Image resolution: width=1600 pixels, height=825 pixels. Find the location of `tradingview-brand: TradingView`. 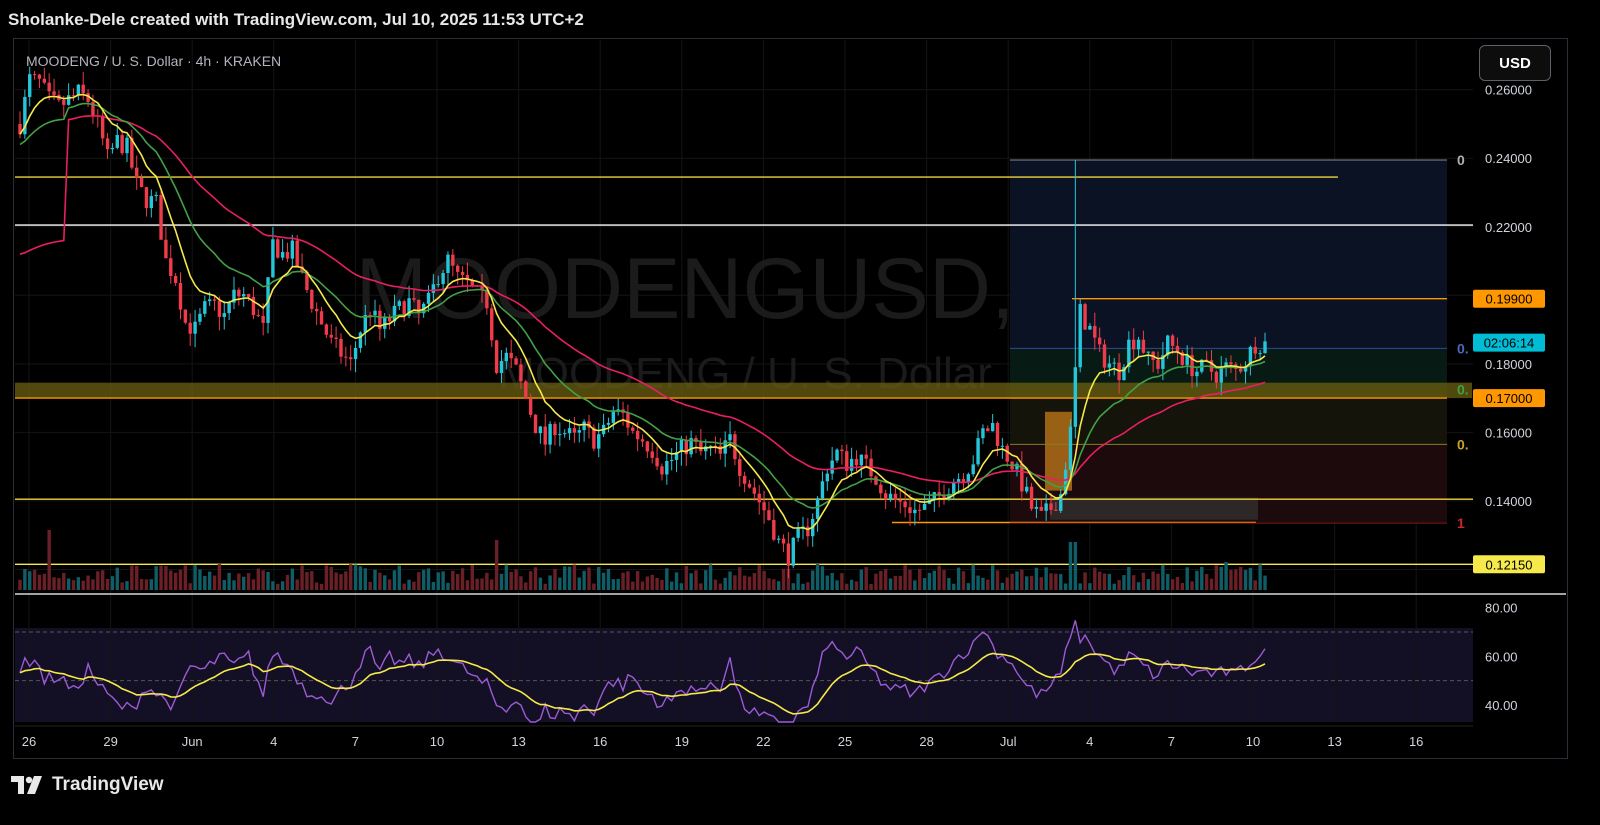

tradingview-brand: TradingView is located at coordinates (87, 785).